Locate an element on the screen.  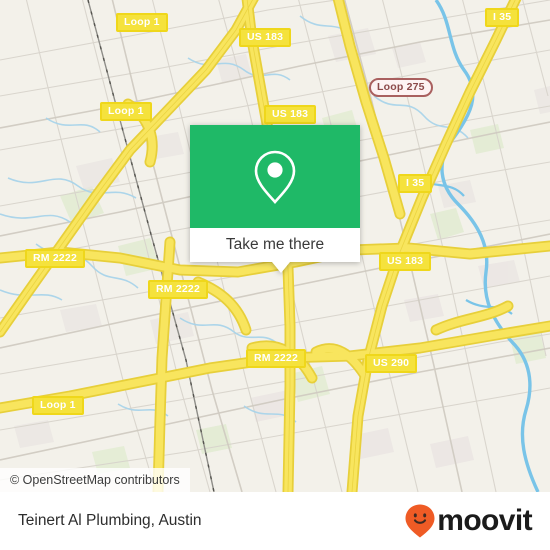
take-me-there-button: Take me there is located at coordinates (275, 245).